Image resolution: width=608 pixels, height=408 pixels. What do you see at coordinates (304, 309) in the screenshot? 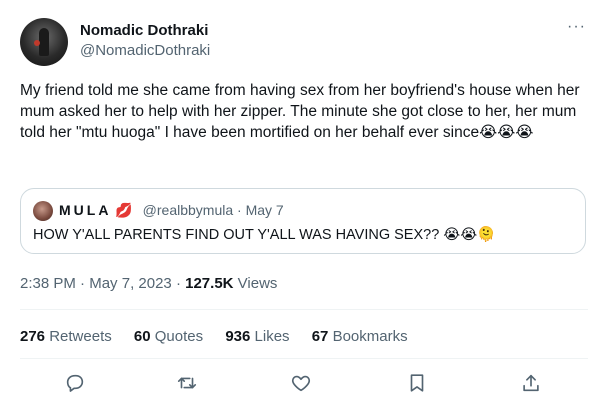
I see `divider-top` at bounding box center [304, 309].